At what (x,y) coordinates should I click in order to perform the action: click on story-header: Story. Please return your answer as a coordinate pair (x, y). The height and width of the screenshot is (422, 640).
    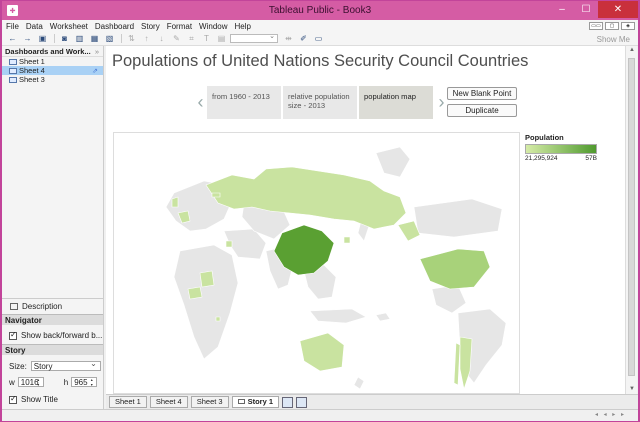
    Looking at the image, I should click on (52, 349).